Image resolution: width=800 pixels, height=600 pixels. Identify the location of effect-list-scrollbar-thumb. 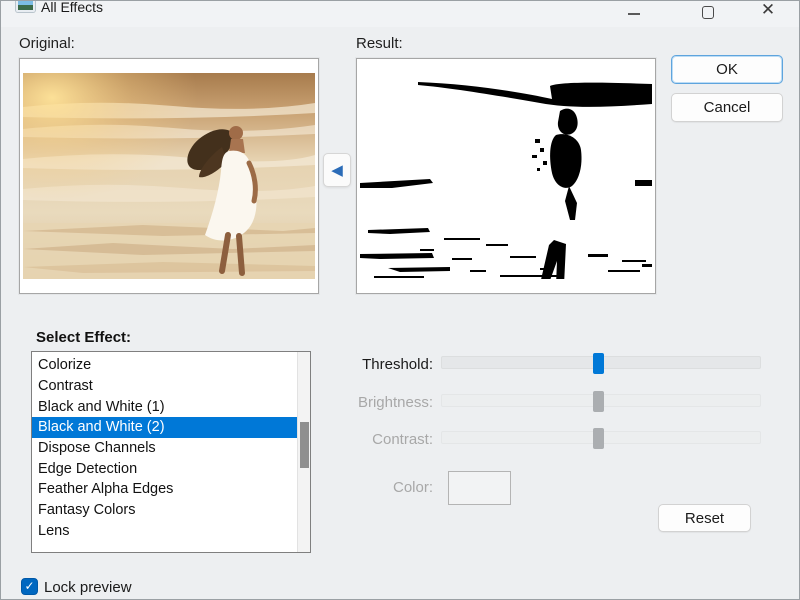
(304, 445).